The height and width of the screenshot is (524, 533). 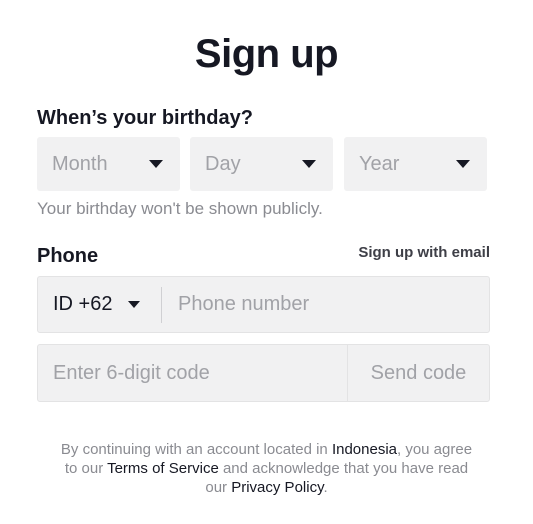 What do you see at coordinates (325, 487) in the screenshot?
I see `legal-text: .` at bounding box center [325, 487].